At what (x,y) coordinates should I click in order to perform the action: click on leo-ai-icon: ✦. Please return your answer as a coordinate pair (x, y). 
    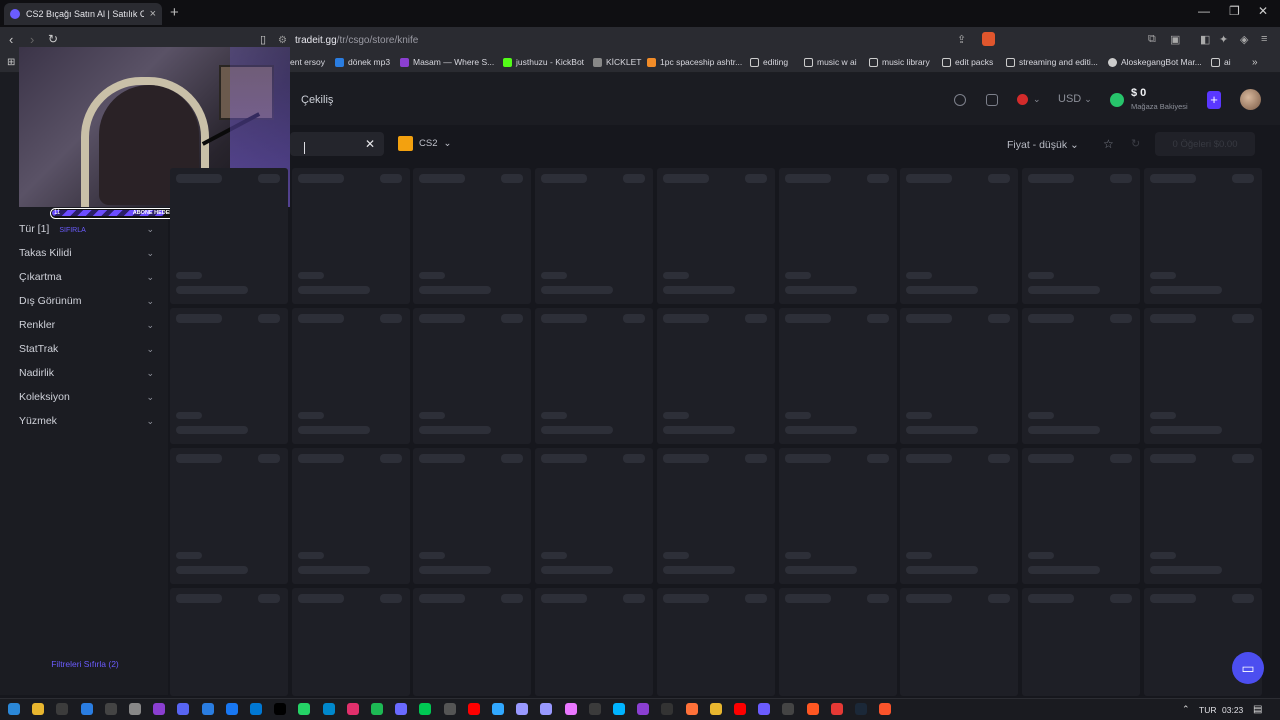
    Looking at the image, I should click on (1223, 39).